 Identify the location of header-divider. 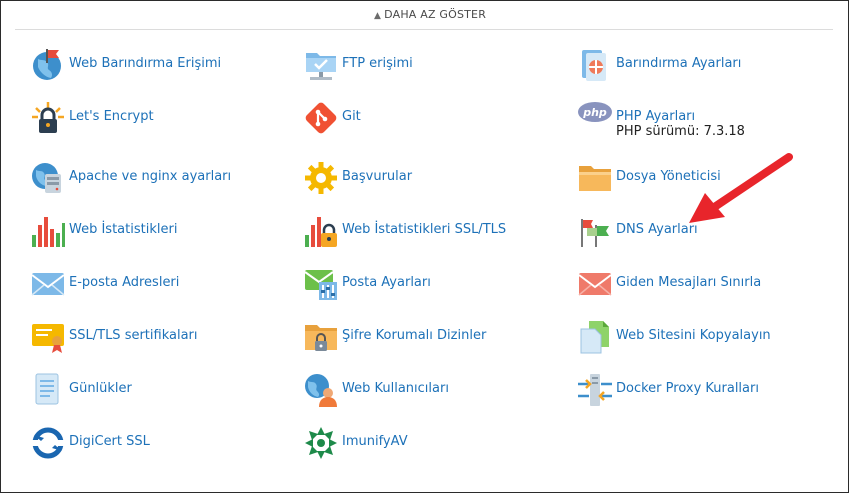
(424, 29).